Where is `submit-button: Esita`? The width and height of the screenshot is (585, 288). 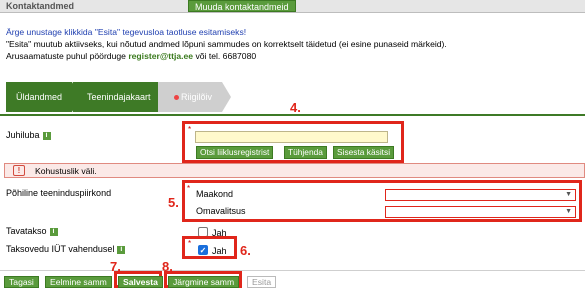 submit-button: Esita is located at coordinates (262, 282).